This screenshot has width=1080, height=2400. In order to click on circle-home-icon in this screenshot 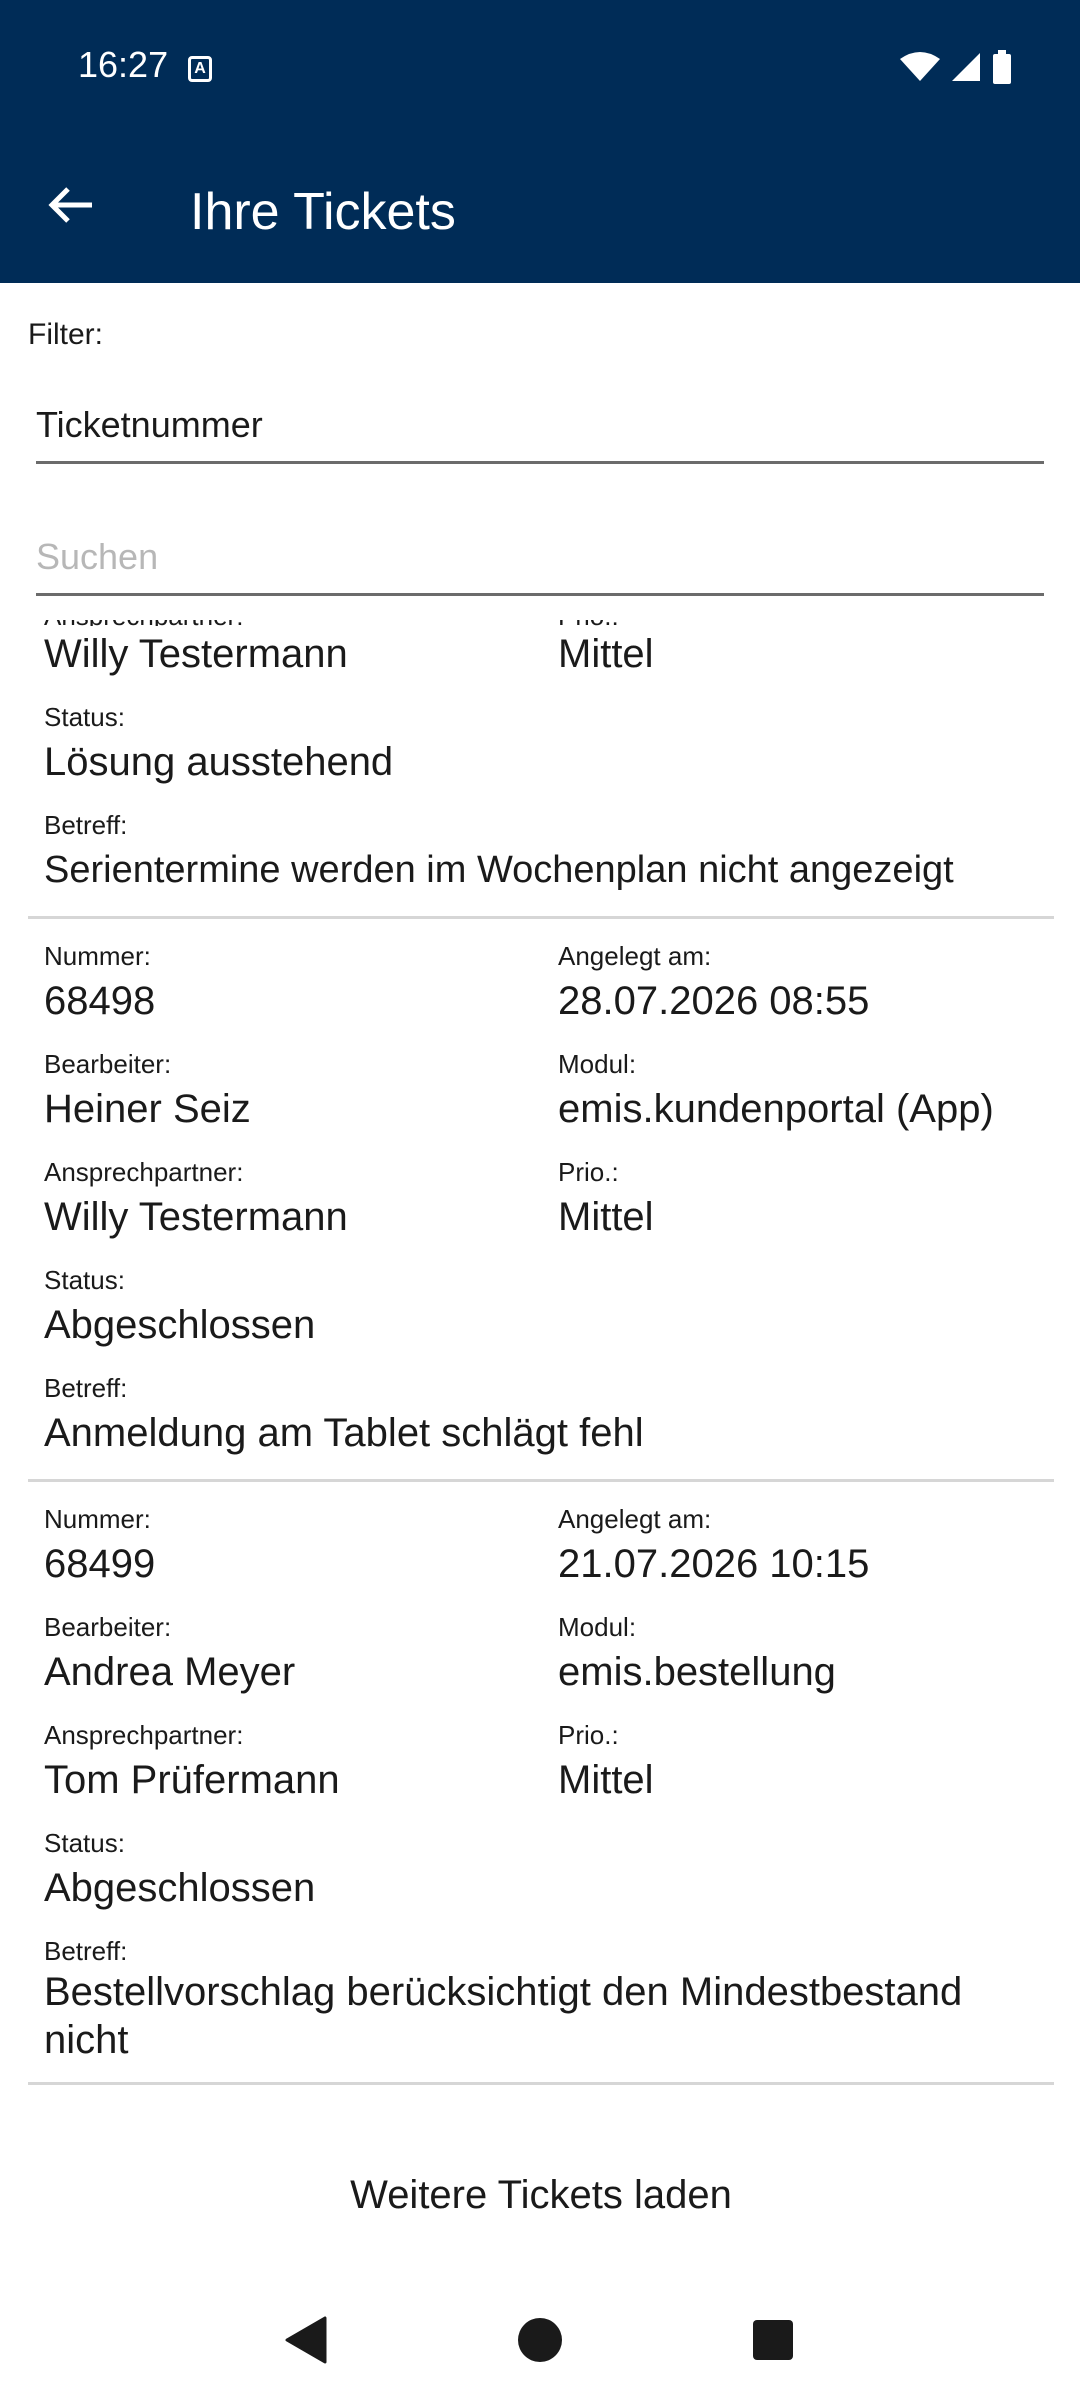, I will do `click(539, 2340)`.